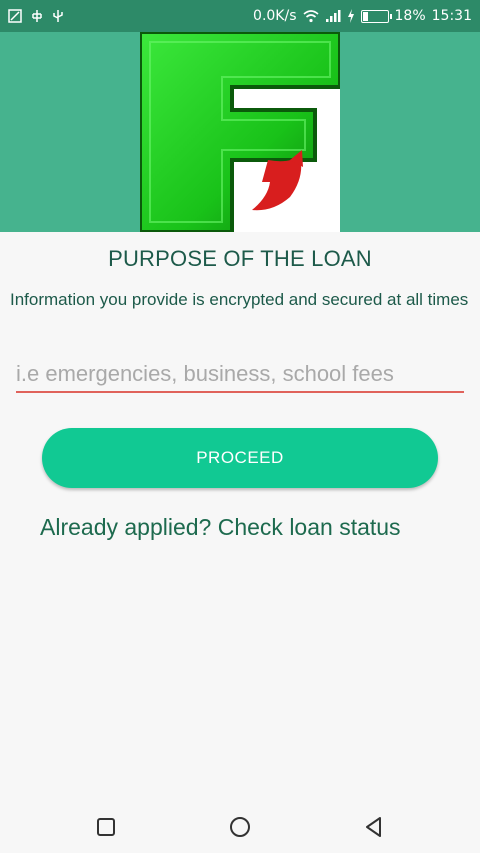  What do you see at coordinates (376, 16) in the screenshot?
I see `battery-icon` at bounding box center [376, 16].